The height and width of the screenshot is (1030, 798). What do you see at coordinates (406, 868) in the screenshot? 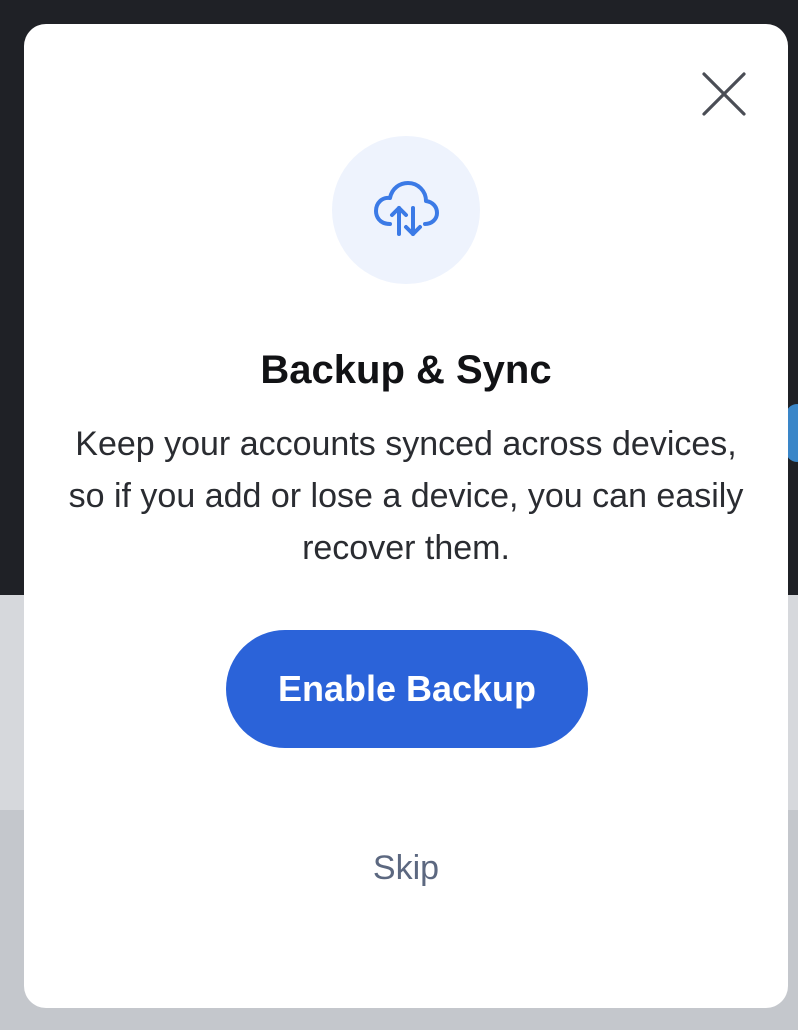
I see `skip-link: Skip` at bounding box center [406, 868].